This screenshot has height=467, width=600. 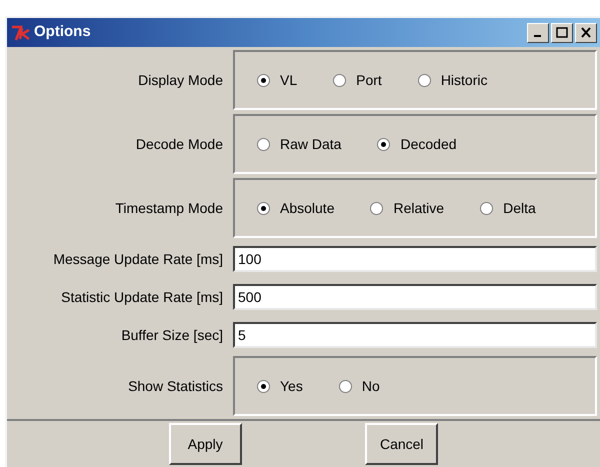 I want to click on radio-option: Decoded, so click(x=417, y=144).